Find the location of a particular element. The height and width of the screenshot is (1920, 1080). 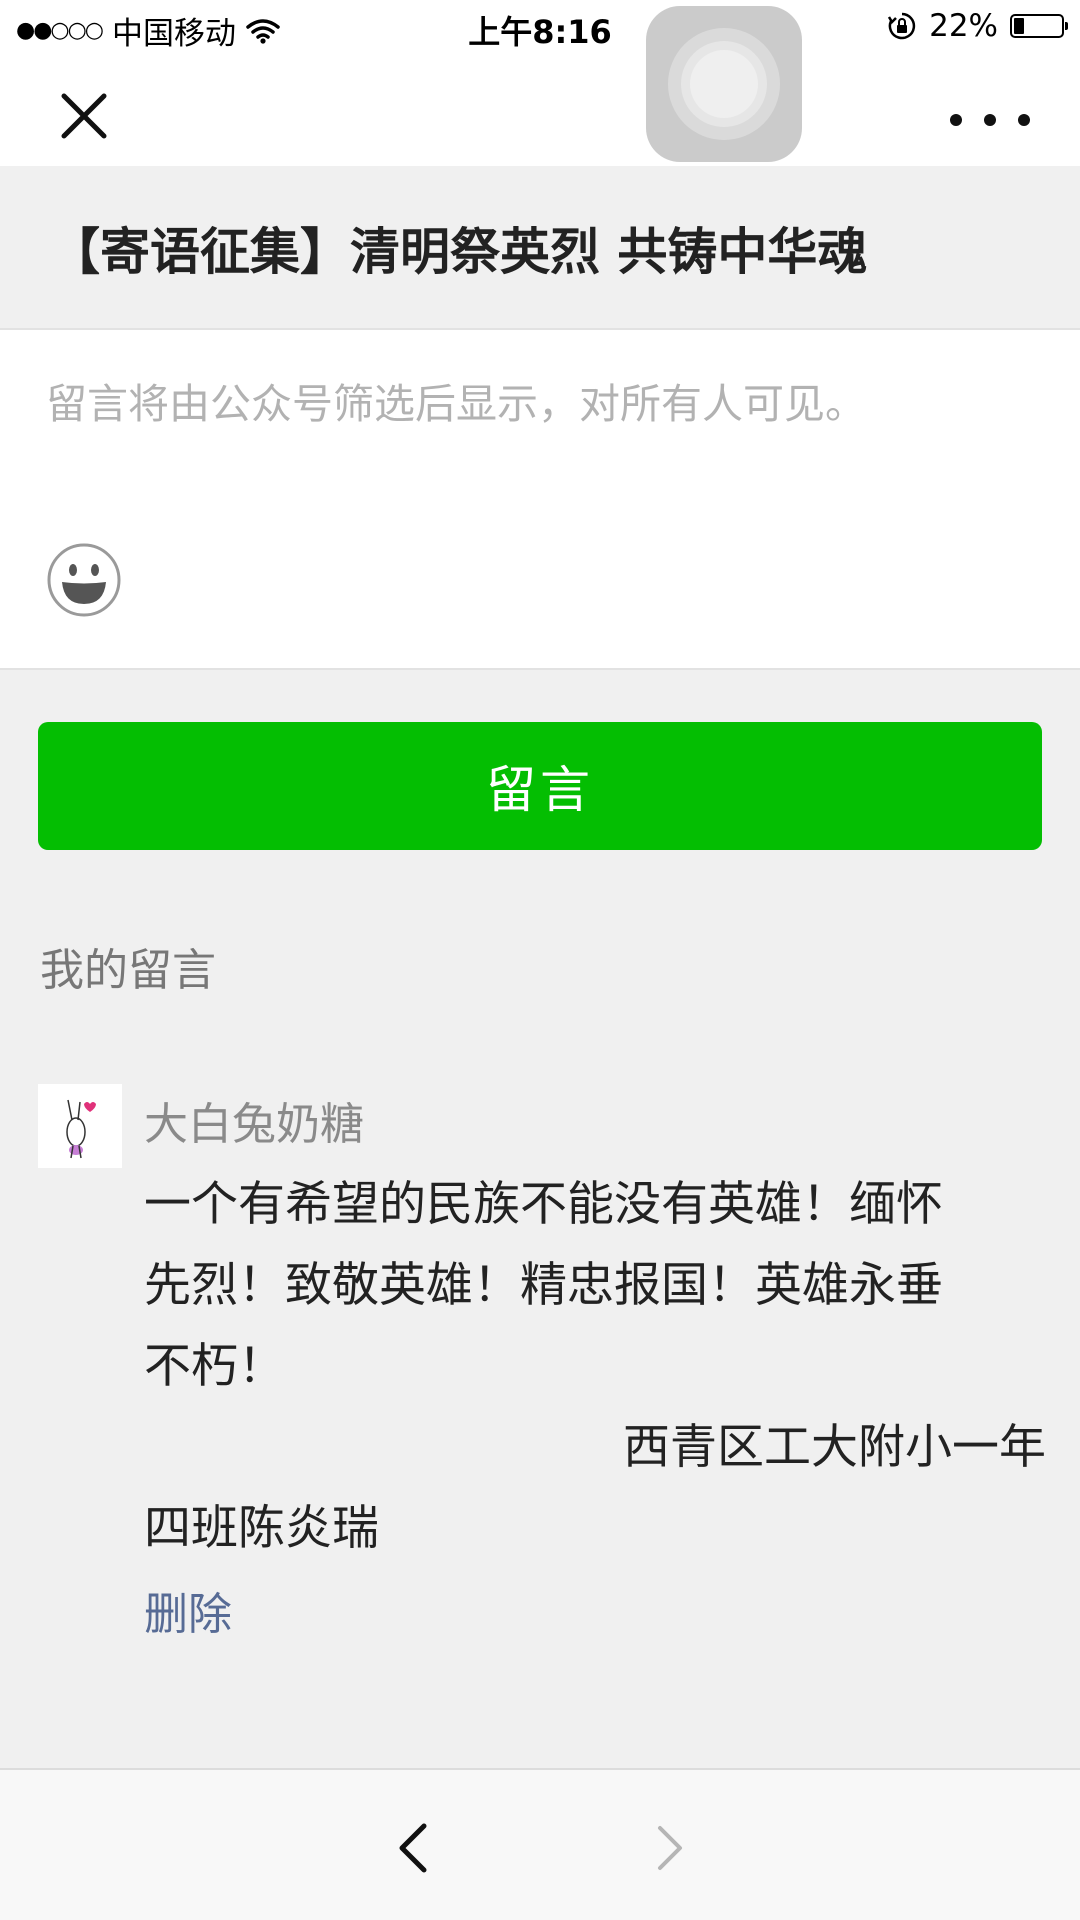

status-right: 22% is located at coordinates (977, 26).